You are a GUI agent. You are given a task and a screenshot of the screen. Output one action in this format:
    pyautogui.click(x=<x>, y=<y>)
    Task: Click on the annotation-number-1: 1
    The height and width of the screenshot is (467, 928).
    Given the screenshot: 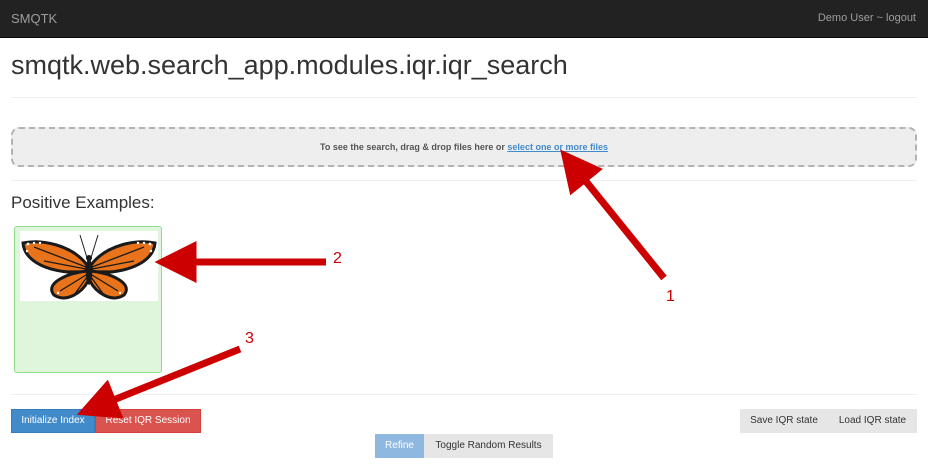 What is the action you would take?
    pyautogui.click(x=670, y=296)
    